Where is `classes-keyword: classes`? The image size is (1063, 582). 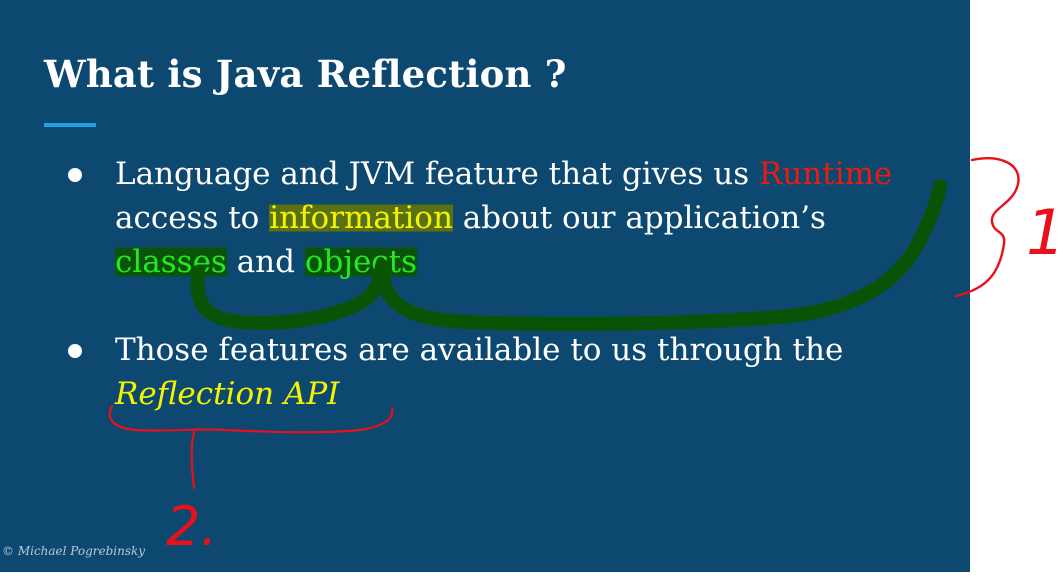 classes-keyword: classes is located at coordinates (171, 262).